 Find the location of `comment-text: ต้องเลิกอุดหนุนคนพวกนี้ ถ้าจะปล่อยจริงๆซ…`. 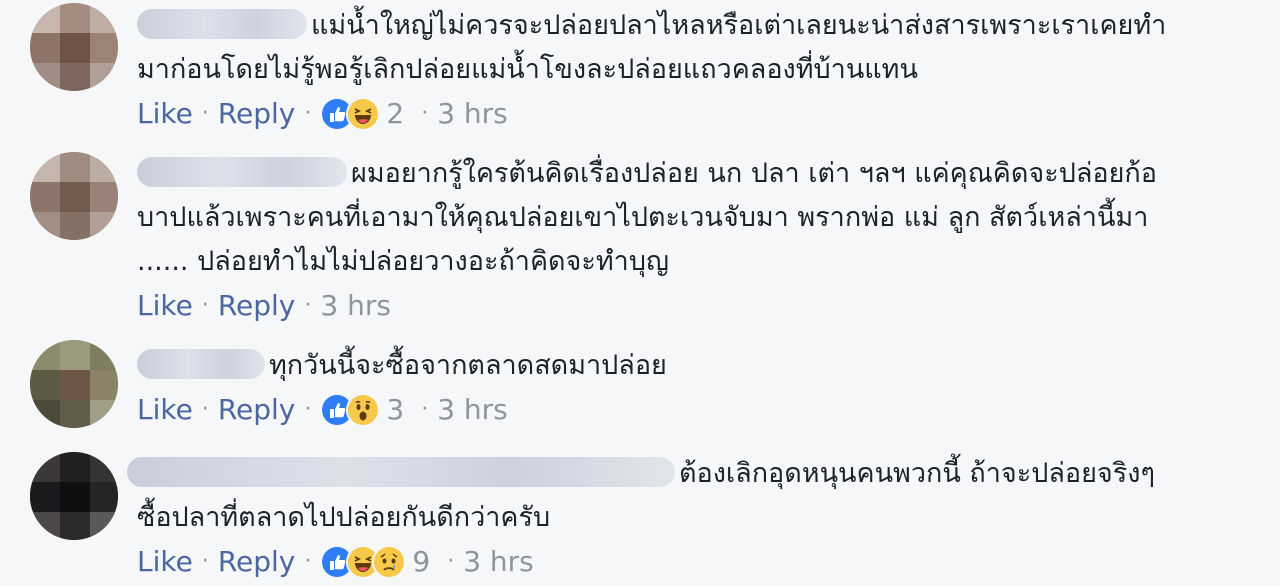

comment-text: ต้องเลิกอุดหนุนคนพวกนี้ ถ้าจะปล่อยจริงๆซ… is located at coordinates (683, 496).